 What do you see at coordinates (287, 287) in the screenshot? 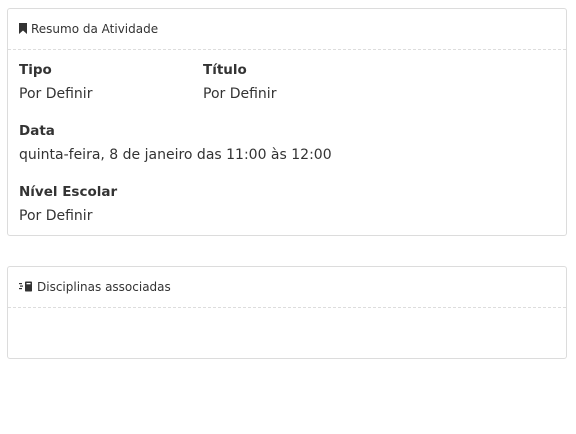
I see `associated-disciplines-header: Disciplinas associadas` at bounding box center [287, 287].